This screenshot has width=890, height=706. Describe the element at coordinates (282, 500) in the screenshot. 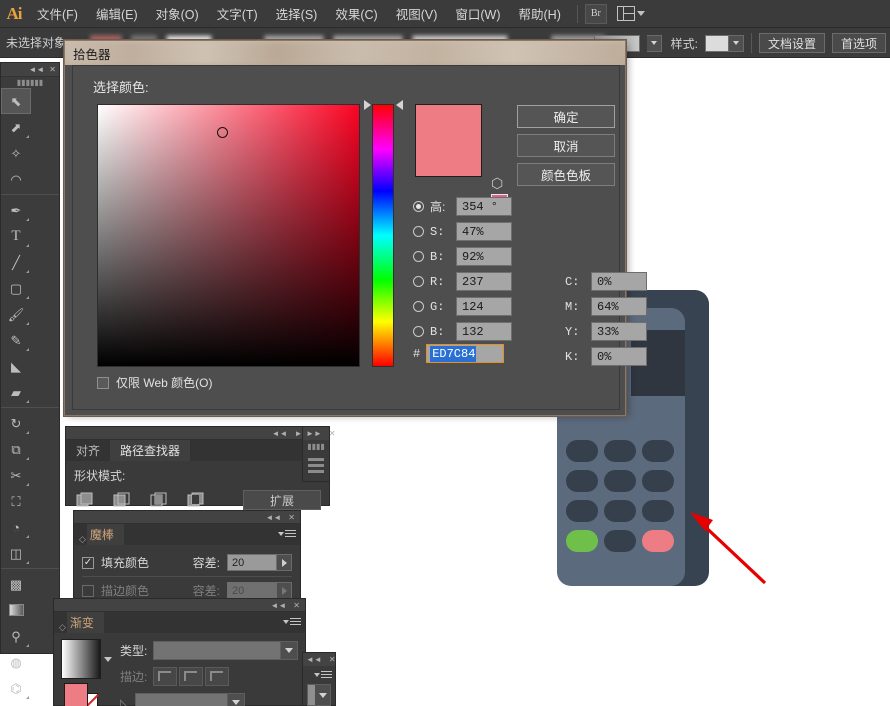

I see `expand-button: 扩展` at that location.